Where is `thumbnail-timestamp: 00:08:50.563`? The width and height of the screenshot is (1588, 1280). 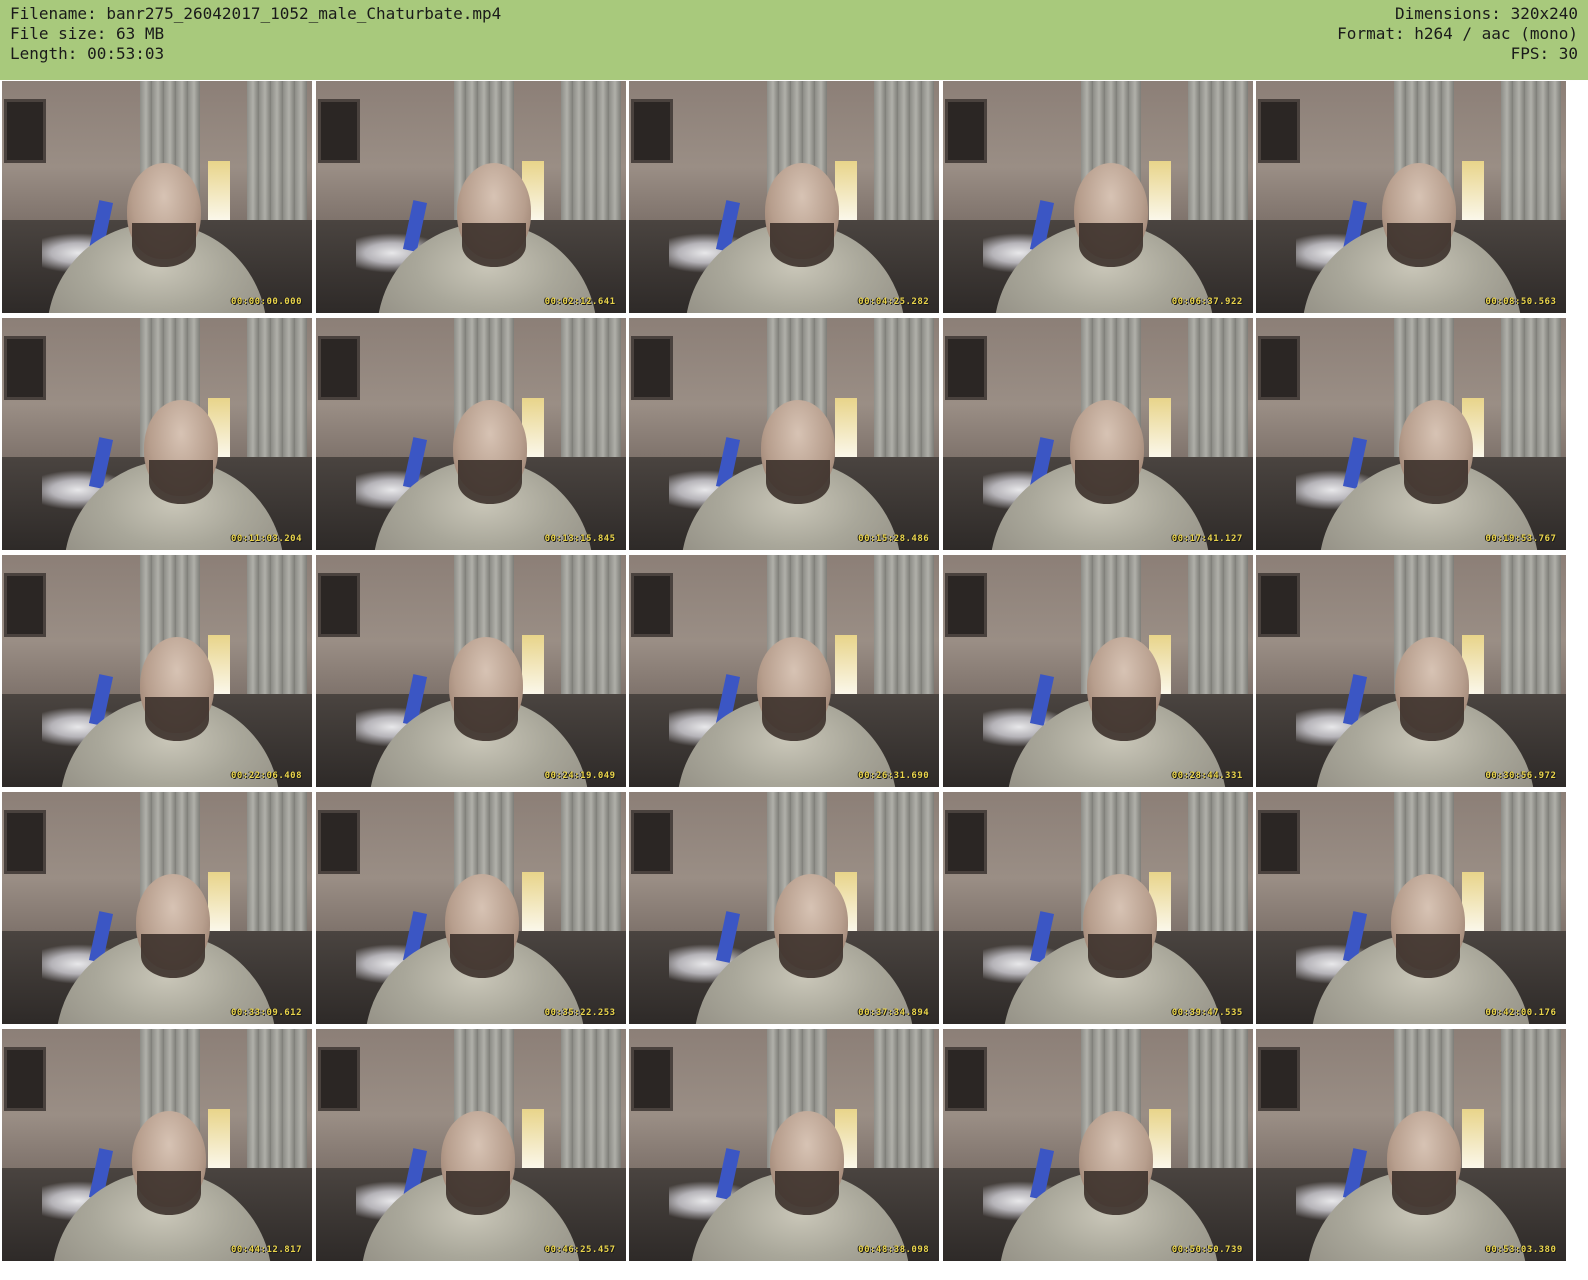
thumbnail-timestamp: 00:08:50.563 is located at coordinates (1521, 302).